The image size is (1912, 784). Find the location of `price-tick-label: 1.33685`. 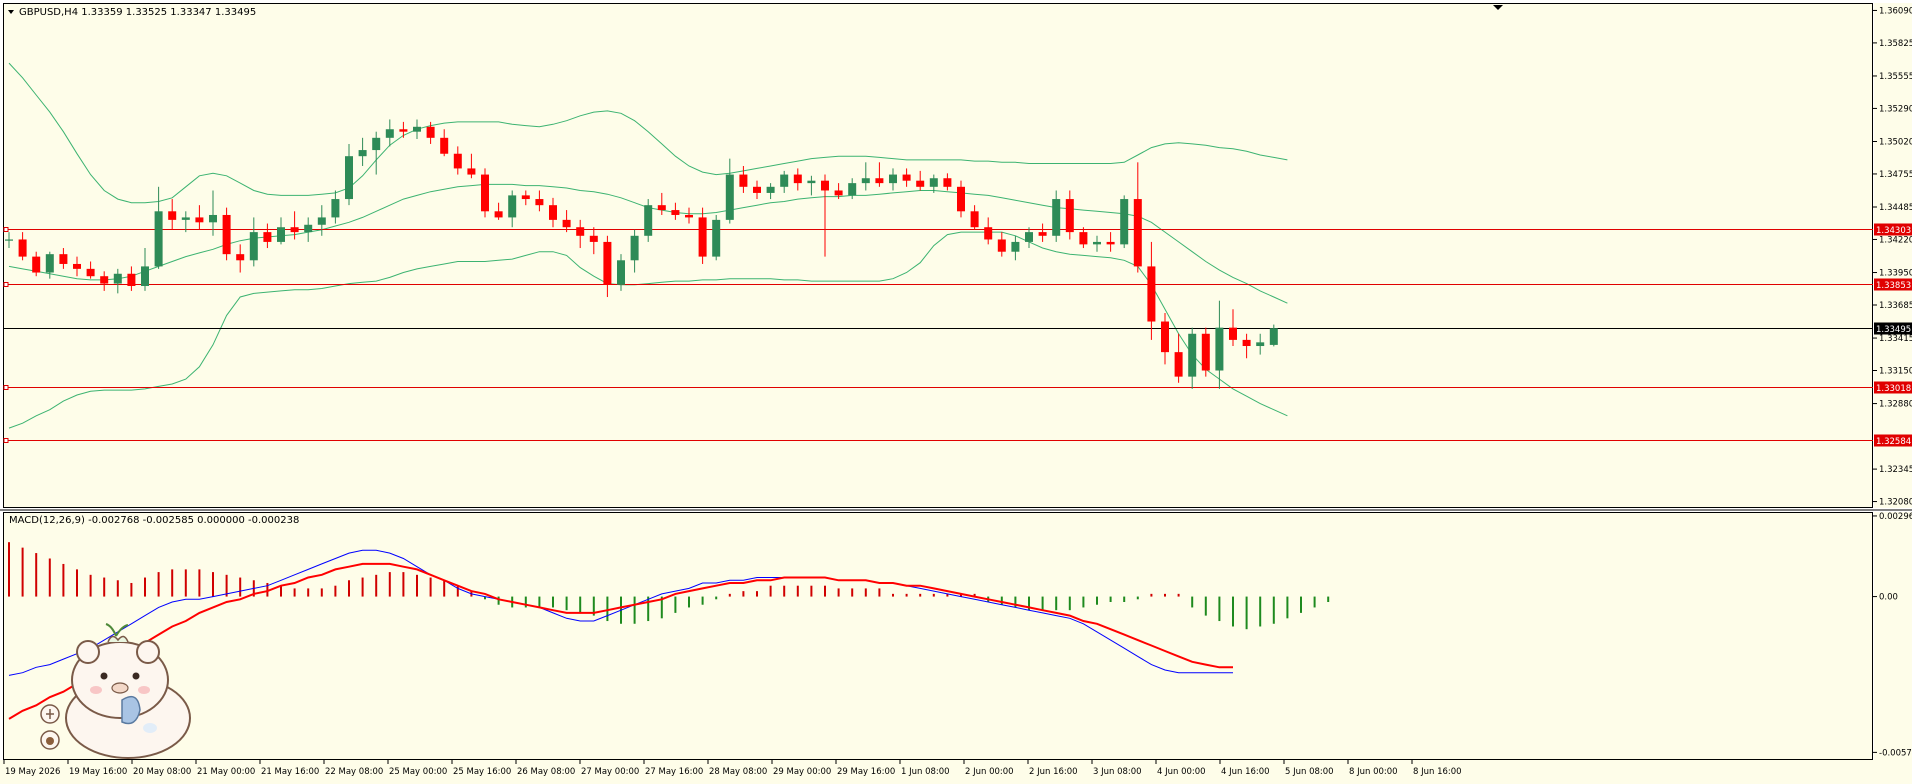

price-tick-label: 1.33685 is located at coordinates (1895, 306).